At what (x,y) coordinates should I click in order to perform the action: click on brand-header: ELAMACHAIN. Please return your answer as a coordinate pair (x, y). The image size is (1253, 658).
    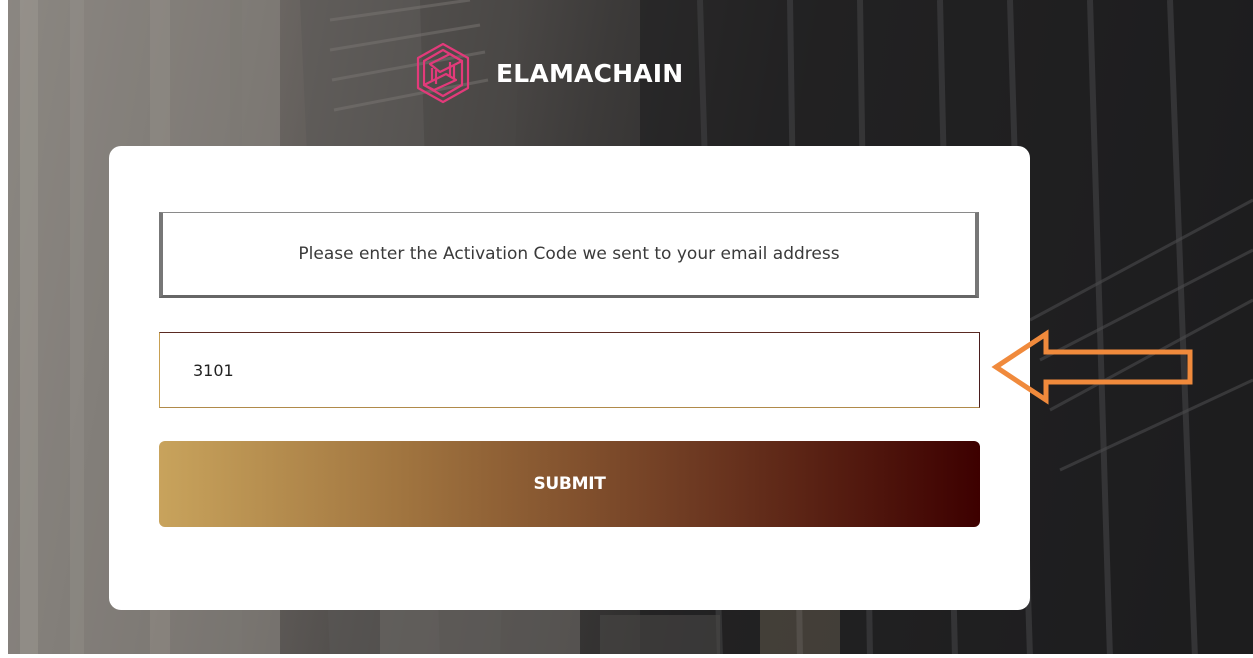
    Looking at the image, I should click on (546, 73).